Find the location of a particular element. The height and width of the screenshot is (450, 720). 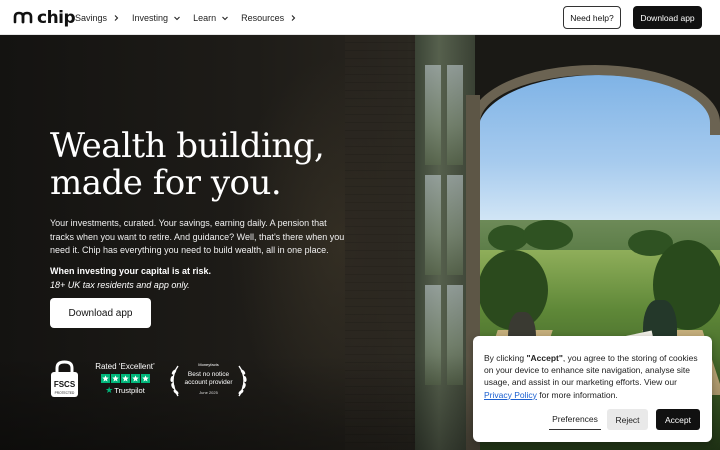

cookie-text-end: for more information. is located at coordinates (577, 394).